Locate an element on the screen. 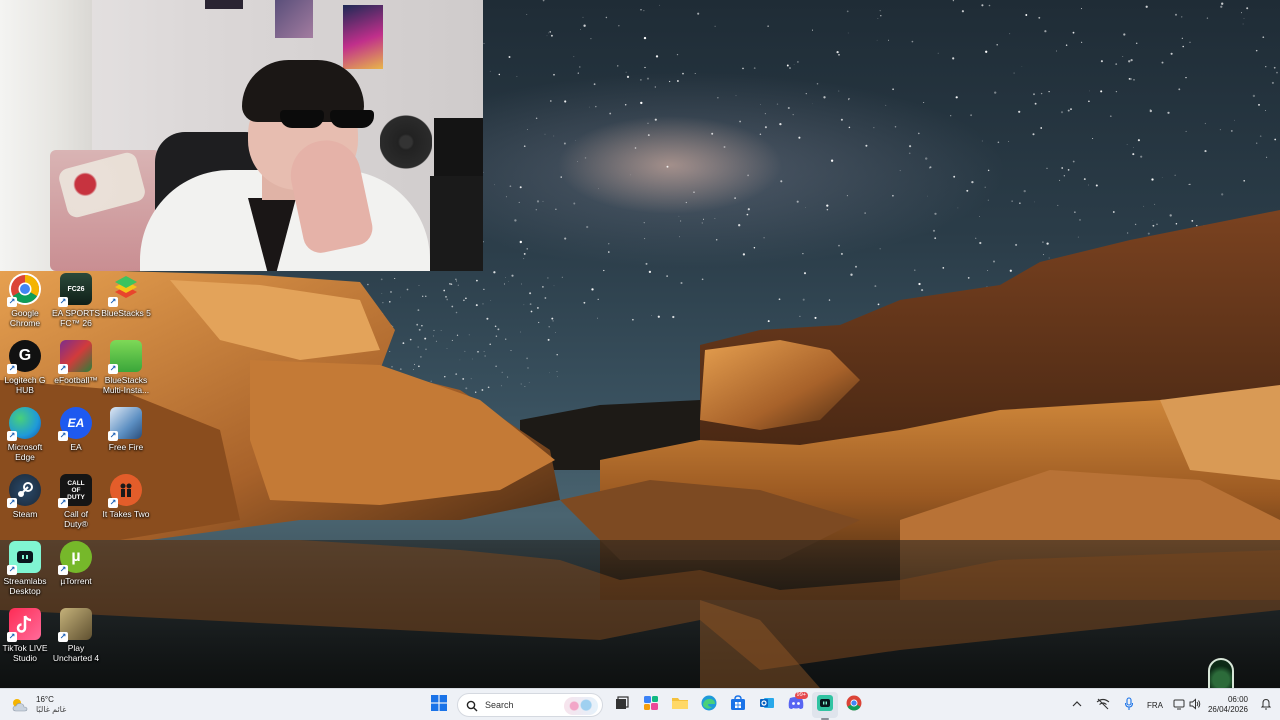  desktop-icon-google-chrome: ↗ Google Chrome is located at coordinates (25, 304).